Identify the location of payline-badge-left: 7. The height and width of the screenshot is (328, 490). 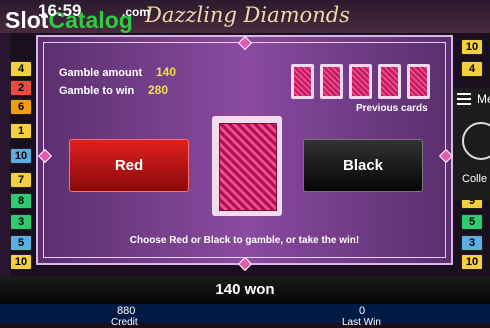
(21, 180).